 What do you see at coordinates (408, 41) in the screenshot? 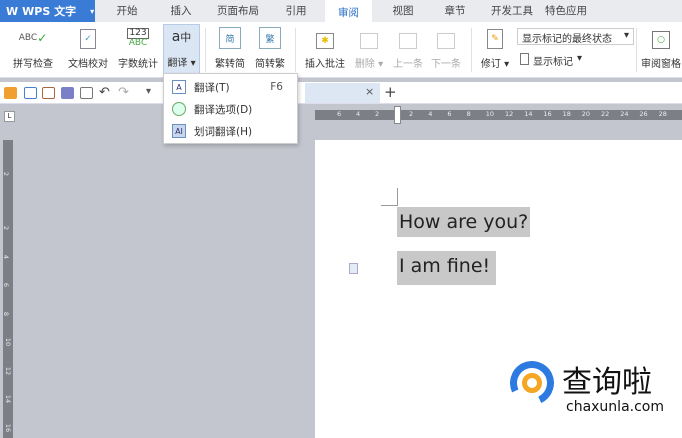
I see `previous-comment-icon` at bounding box center [408, 41].